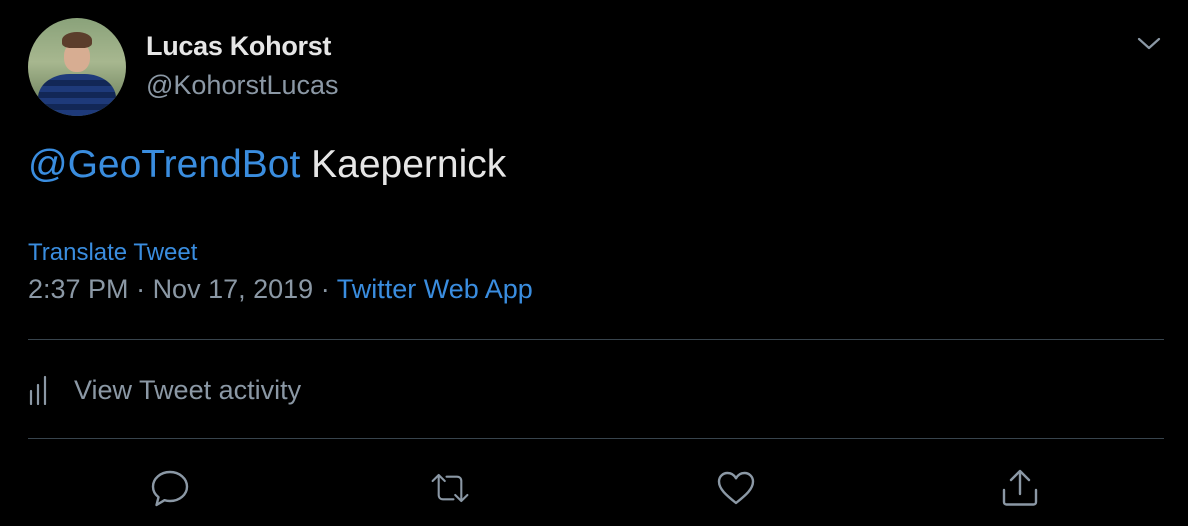 The image size is (1188, 526). What do you see at coordinates (1020, 488) in the screenshot?
I see `share-icon` at bounding box center [1020, 488].